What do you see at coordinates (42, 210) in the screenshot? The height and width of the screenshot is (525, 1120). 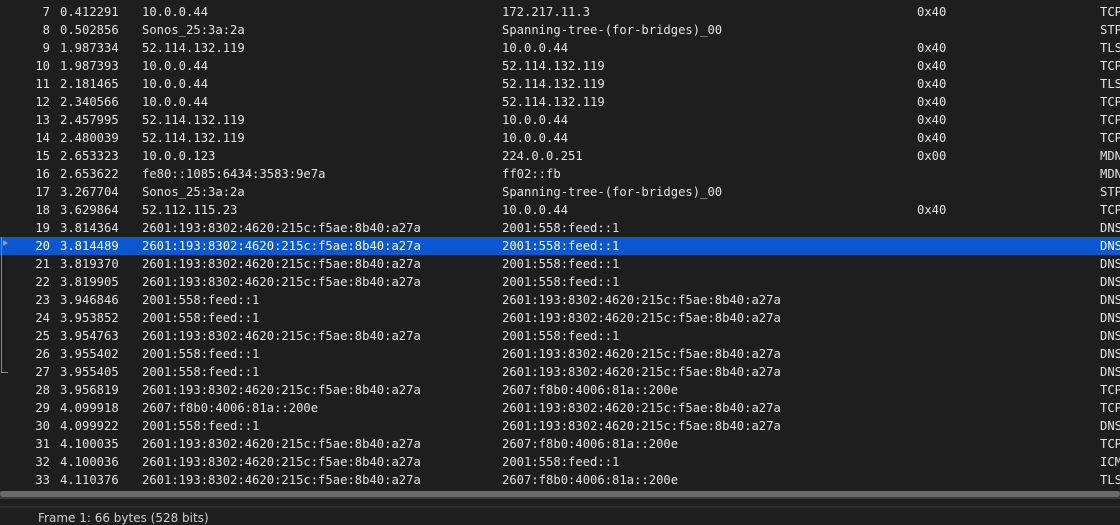 I see `packet-number: 18` at bounding box center [42, 210].